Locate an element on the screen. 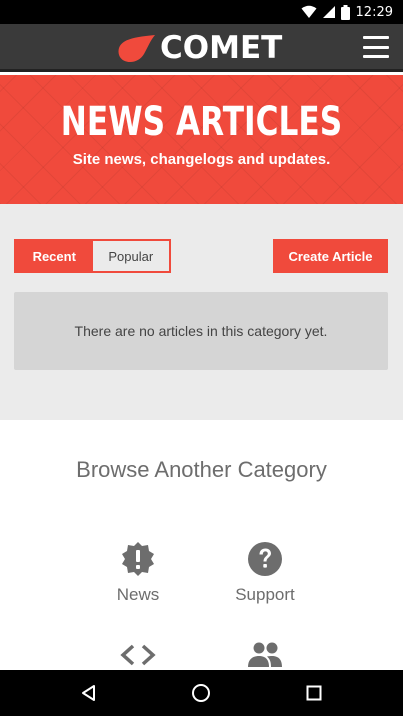 The image size is (403, 716). category-support: Support is located at coordinates (265, 573).